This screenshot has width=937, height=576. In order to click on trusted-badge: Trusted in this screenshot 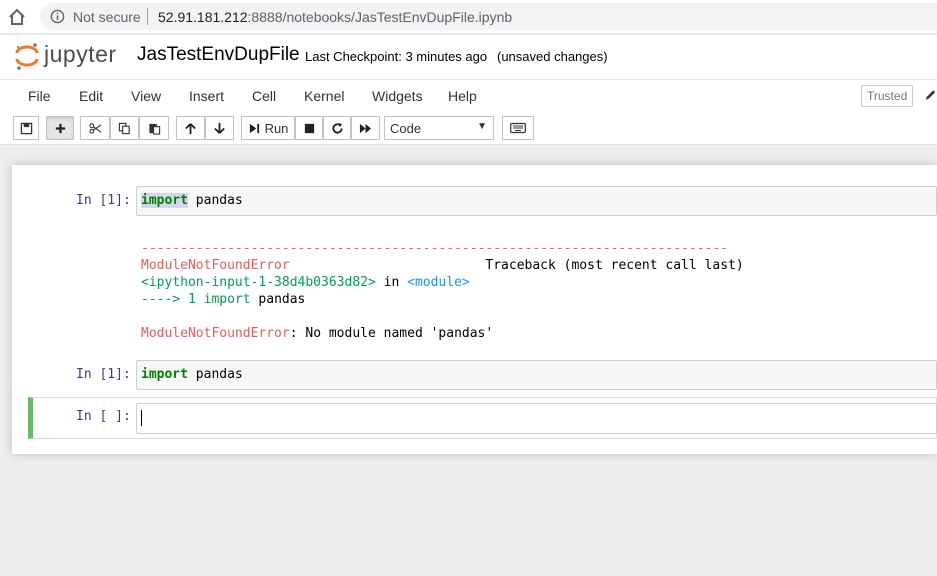, I will do `click(887, 96)`.